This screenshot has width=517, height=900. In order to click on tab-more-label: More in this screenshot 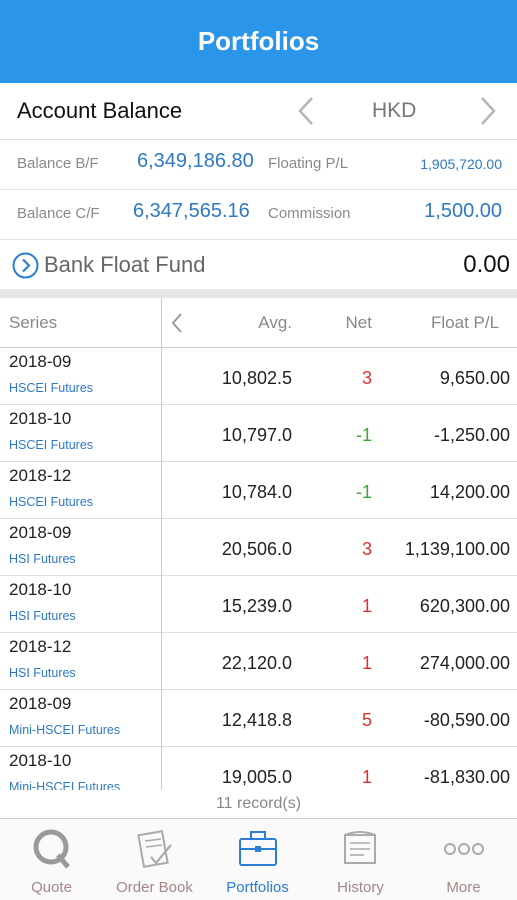, I will do `click(463, 887)`.